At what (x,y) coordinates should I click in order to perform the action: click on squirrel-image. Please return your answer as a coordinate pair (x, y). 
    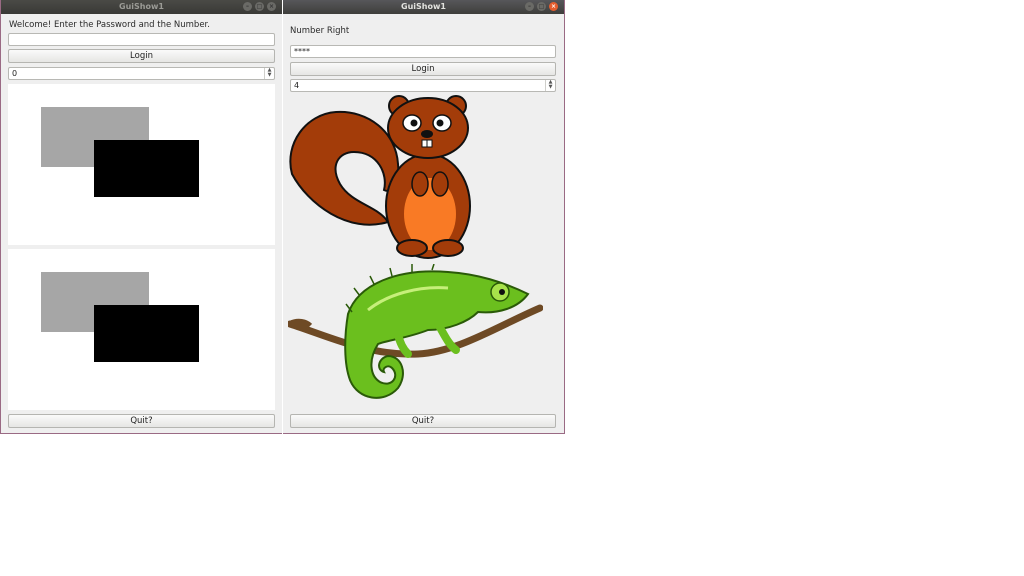
    Looking at the image, I should click on (380, 177).